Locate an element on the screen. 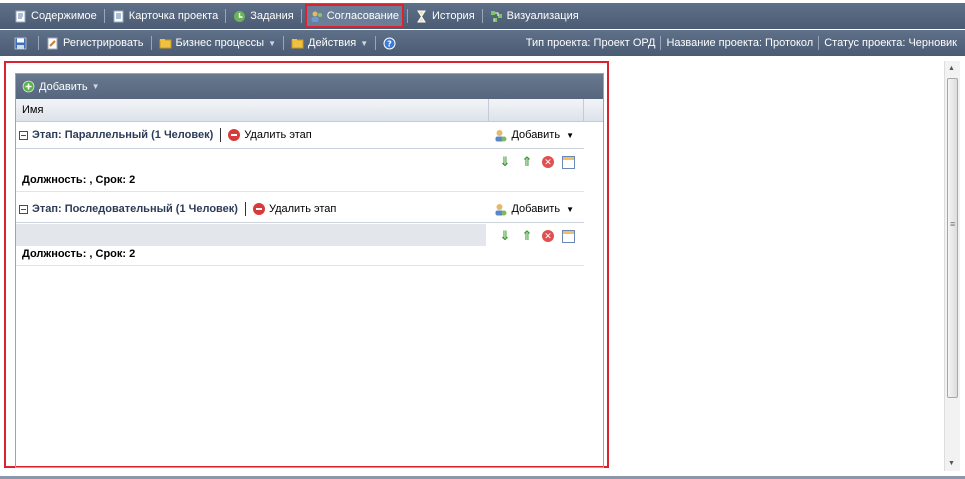  tab-history: История is located at coordinates (445, 16).